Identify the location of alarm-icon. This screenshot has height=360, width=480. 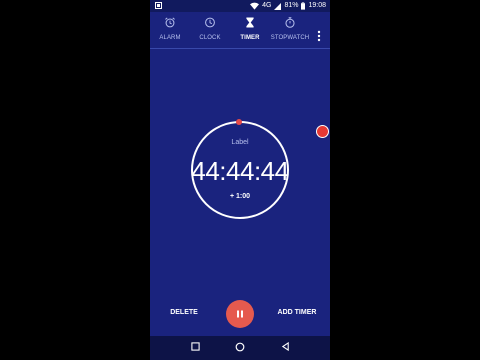
(170, 22).